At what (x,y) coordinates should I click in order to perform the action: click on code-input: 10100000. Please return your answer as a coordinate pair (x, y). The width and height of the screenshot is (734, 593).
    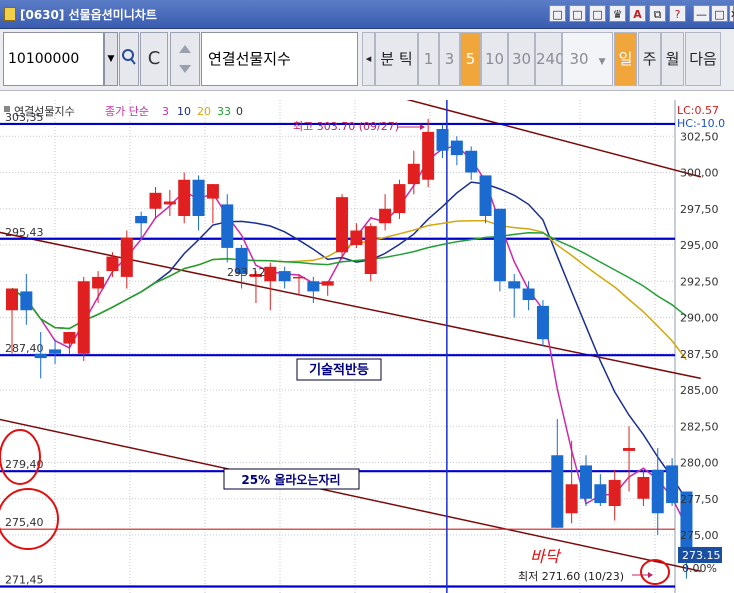
    Looking at the image, I should click on (53, 59).